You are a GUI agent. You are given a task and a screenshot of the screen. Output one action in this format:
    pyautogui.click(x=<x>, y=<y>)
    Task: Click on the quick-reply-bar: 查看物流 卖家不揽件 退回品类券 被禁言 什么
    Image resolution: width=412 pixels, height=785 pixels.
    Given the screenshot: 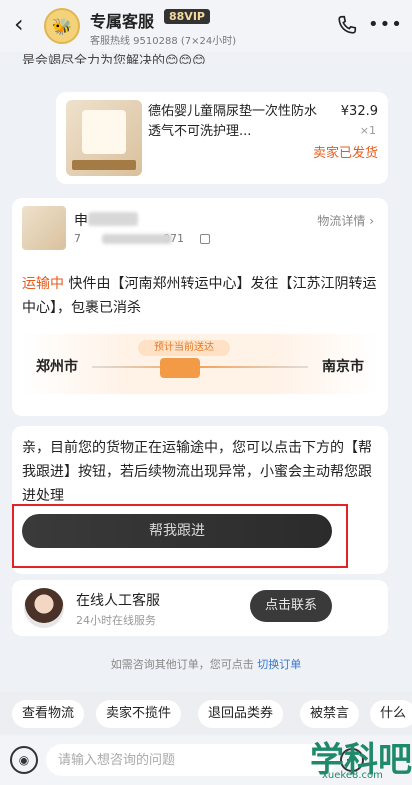 What is the action you would take?
    pyautogui.click(x=206, y=713)
    